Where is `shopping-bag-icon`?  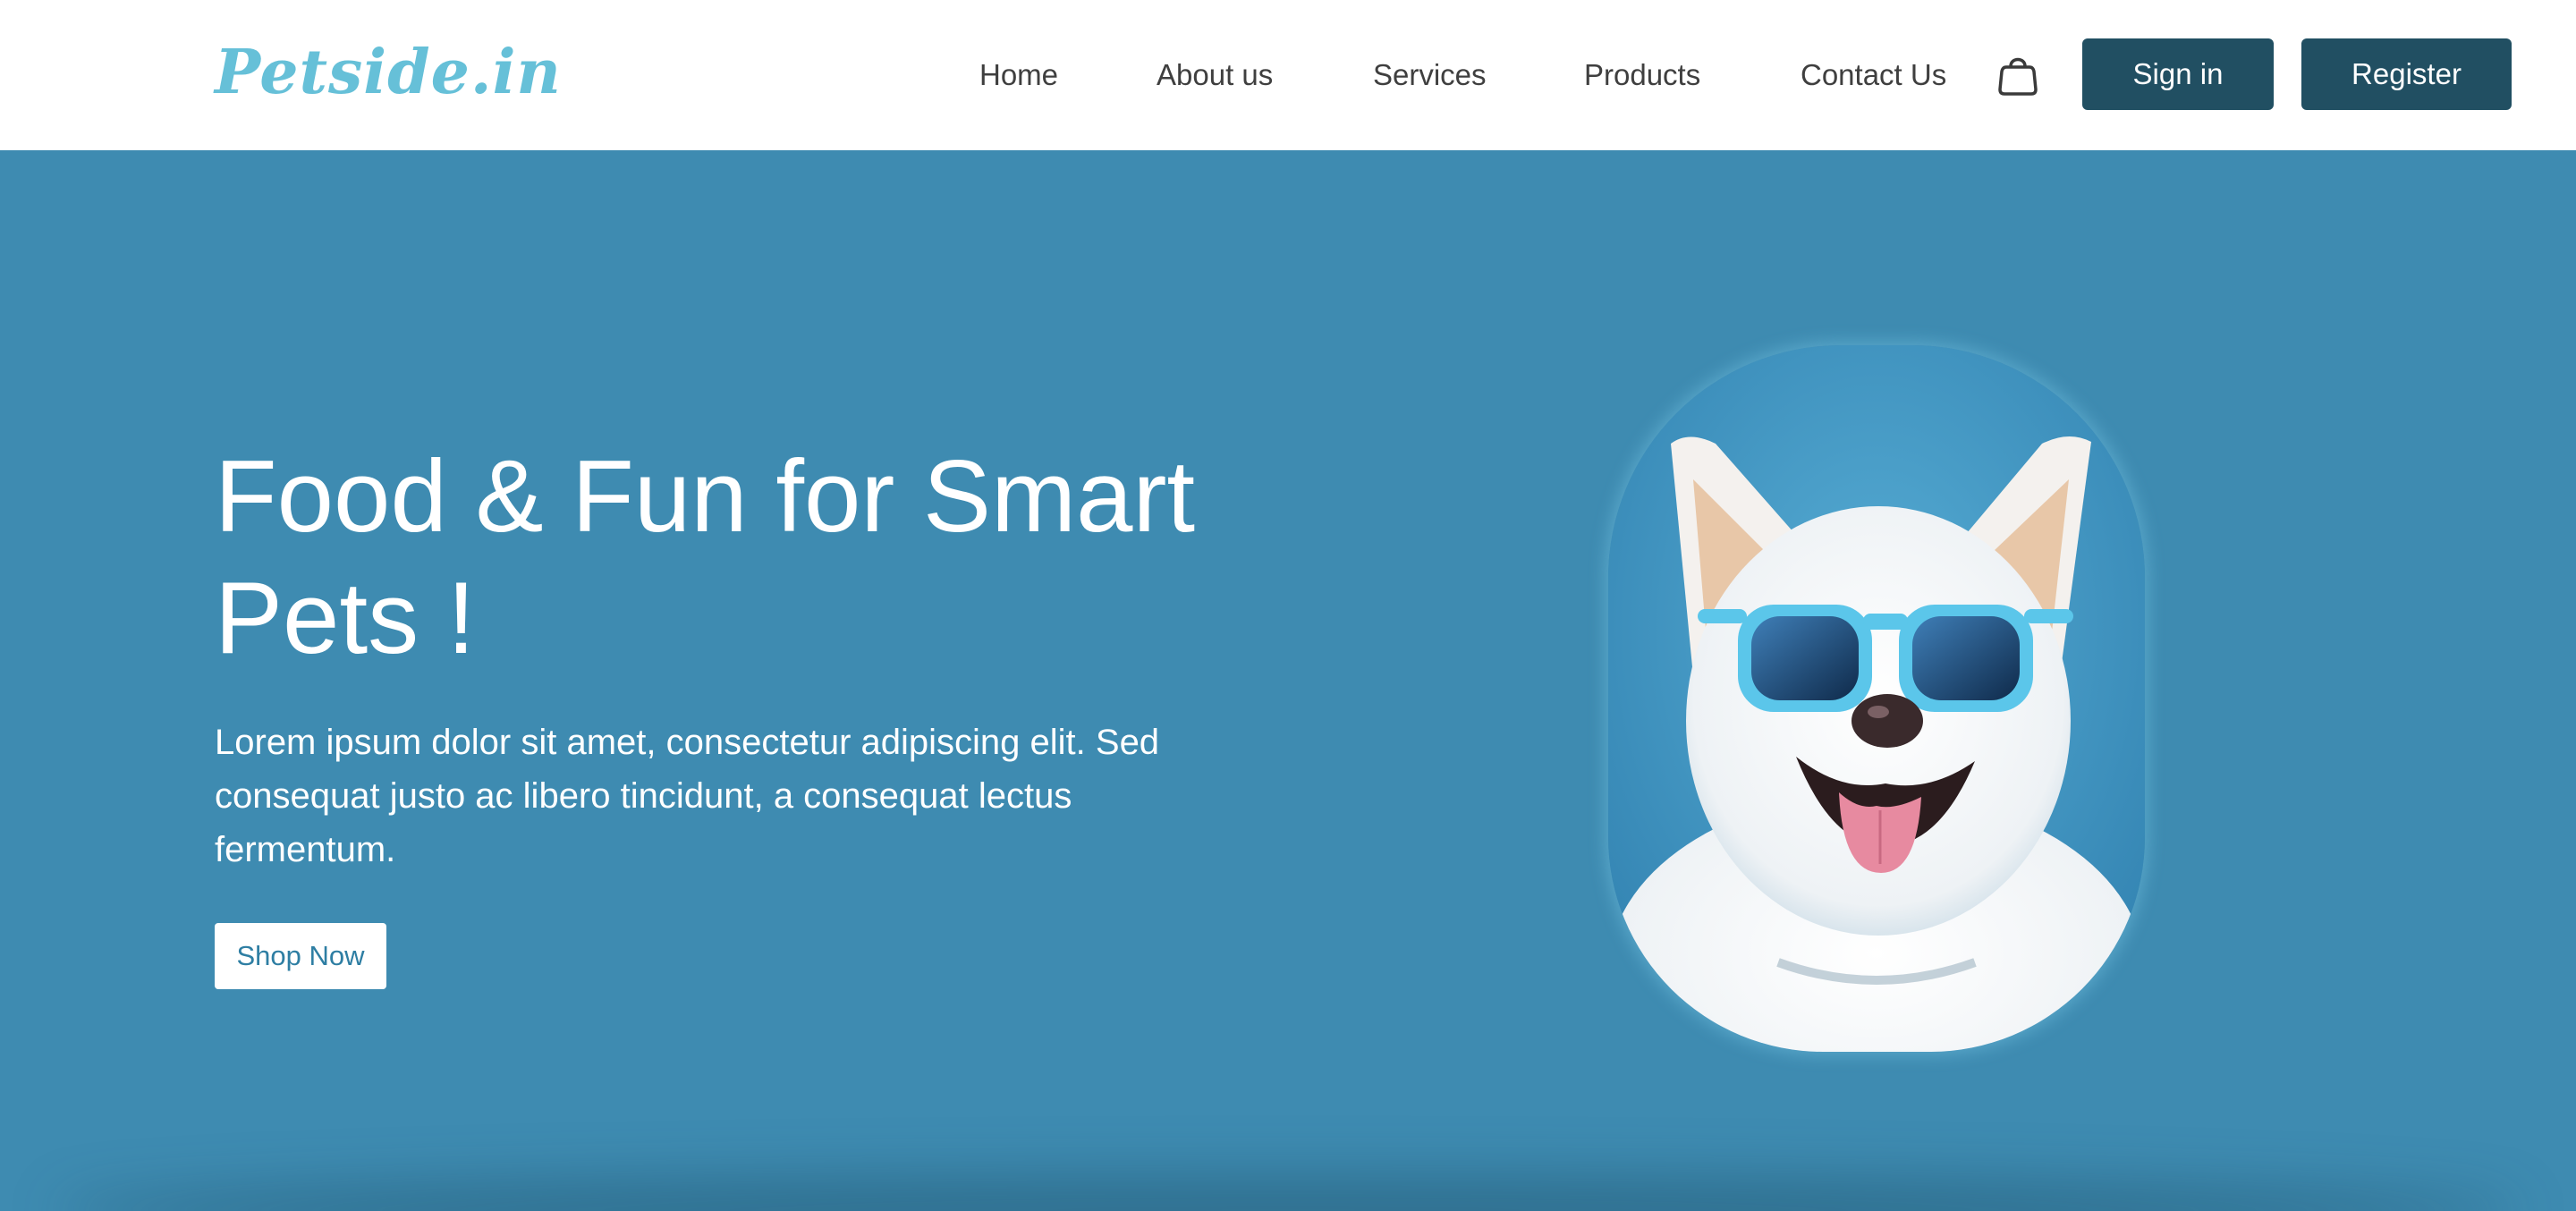
shopping-bag-icon is located at coordinates (2018, 75).